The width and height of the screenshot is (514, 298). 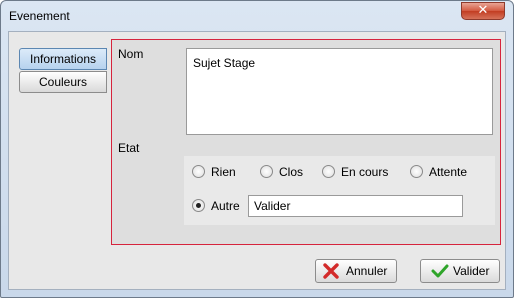 I want to click on close-icon: ✕, so click(x=483, y=10).